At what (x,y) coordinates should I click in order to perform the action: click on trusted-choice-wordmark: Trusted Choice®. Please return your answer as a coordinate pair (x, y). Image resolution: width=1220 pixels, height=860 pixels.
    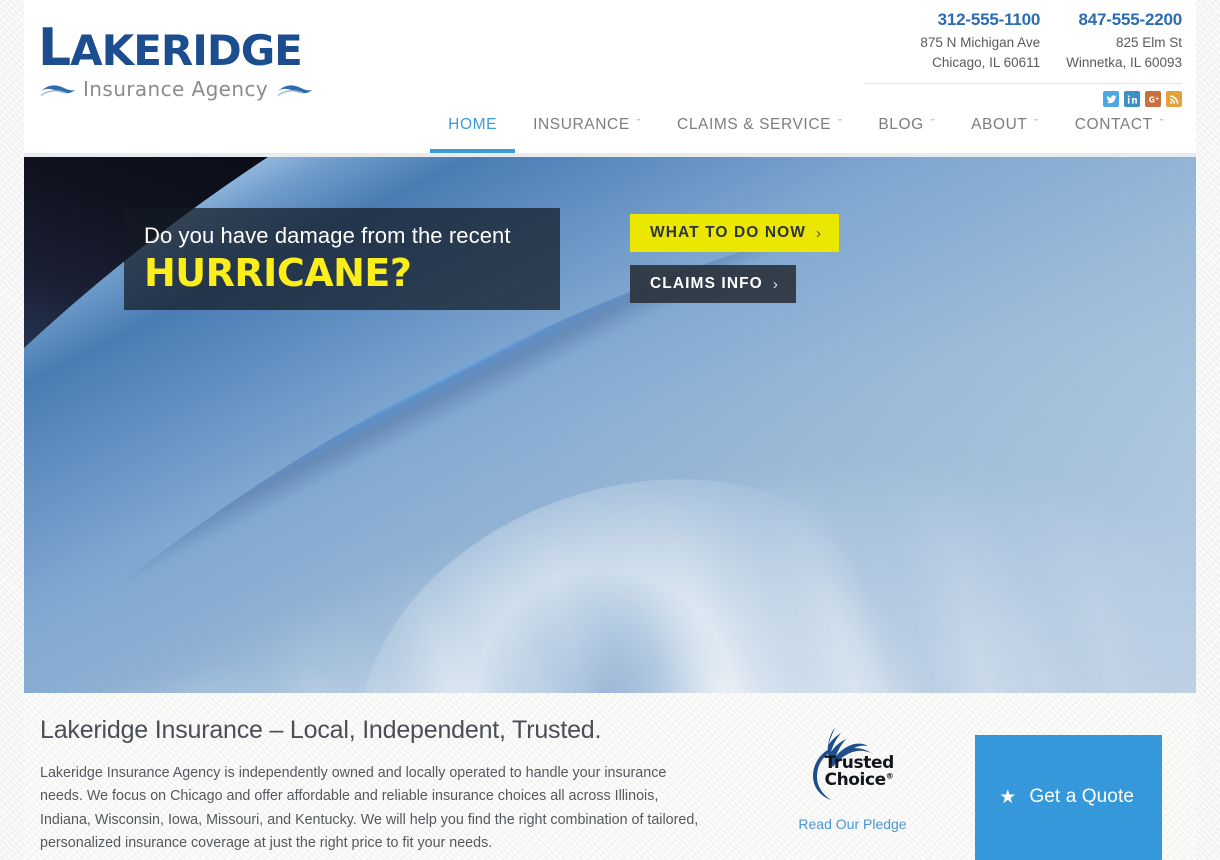
    Looking at the image, I should click on (860, 772).